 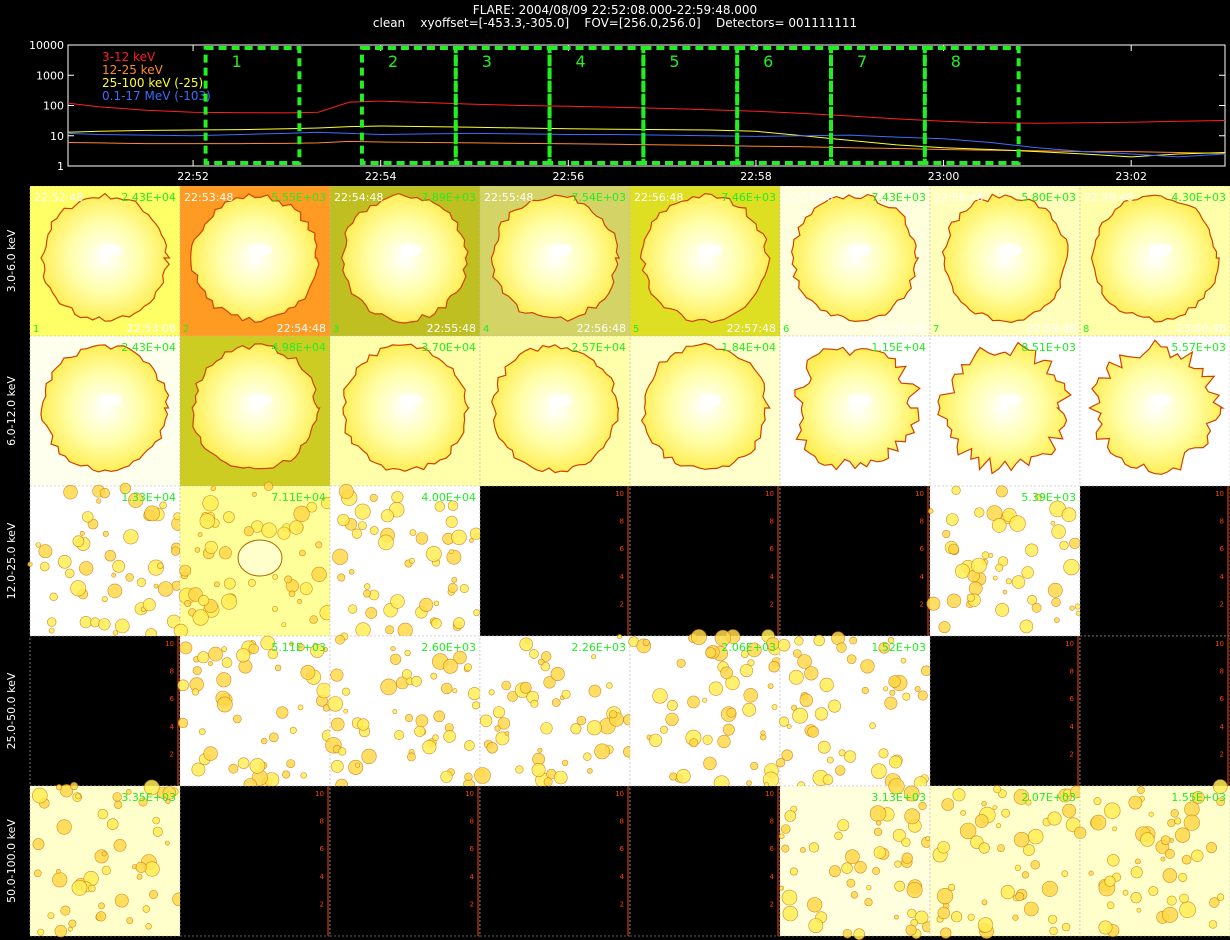 What do you see at coordinates (11, 560) in the screenshot?
I see `energy-band-label: 12.0-25.0 keV` at bounding box center [11, 560].